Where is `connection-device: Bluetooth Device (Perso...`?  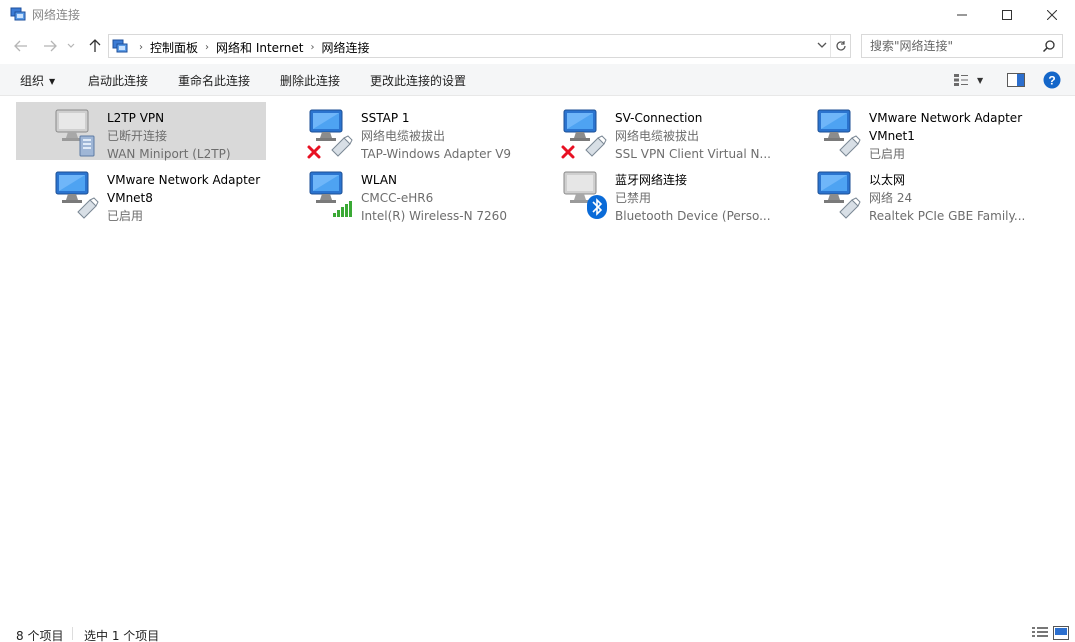 connection-device: Bluetooth Device (Perso... is located at coordinates (693, 216).